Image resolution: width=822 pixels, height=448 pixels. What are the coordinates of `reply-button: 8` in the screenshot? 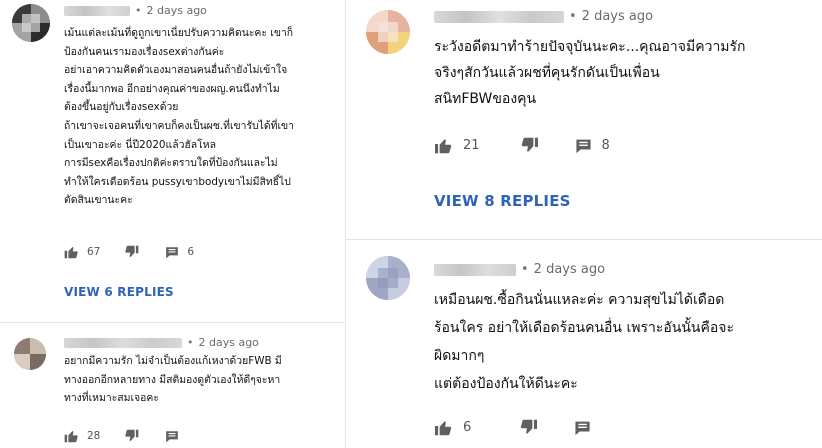 It's located at (592, 146).